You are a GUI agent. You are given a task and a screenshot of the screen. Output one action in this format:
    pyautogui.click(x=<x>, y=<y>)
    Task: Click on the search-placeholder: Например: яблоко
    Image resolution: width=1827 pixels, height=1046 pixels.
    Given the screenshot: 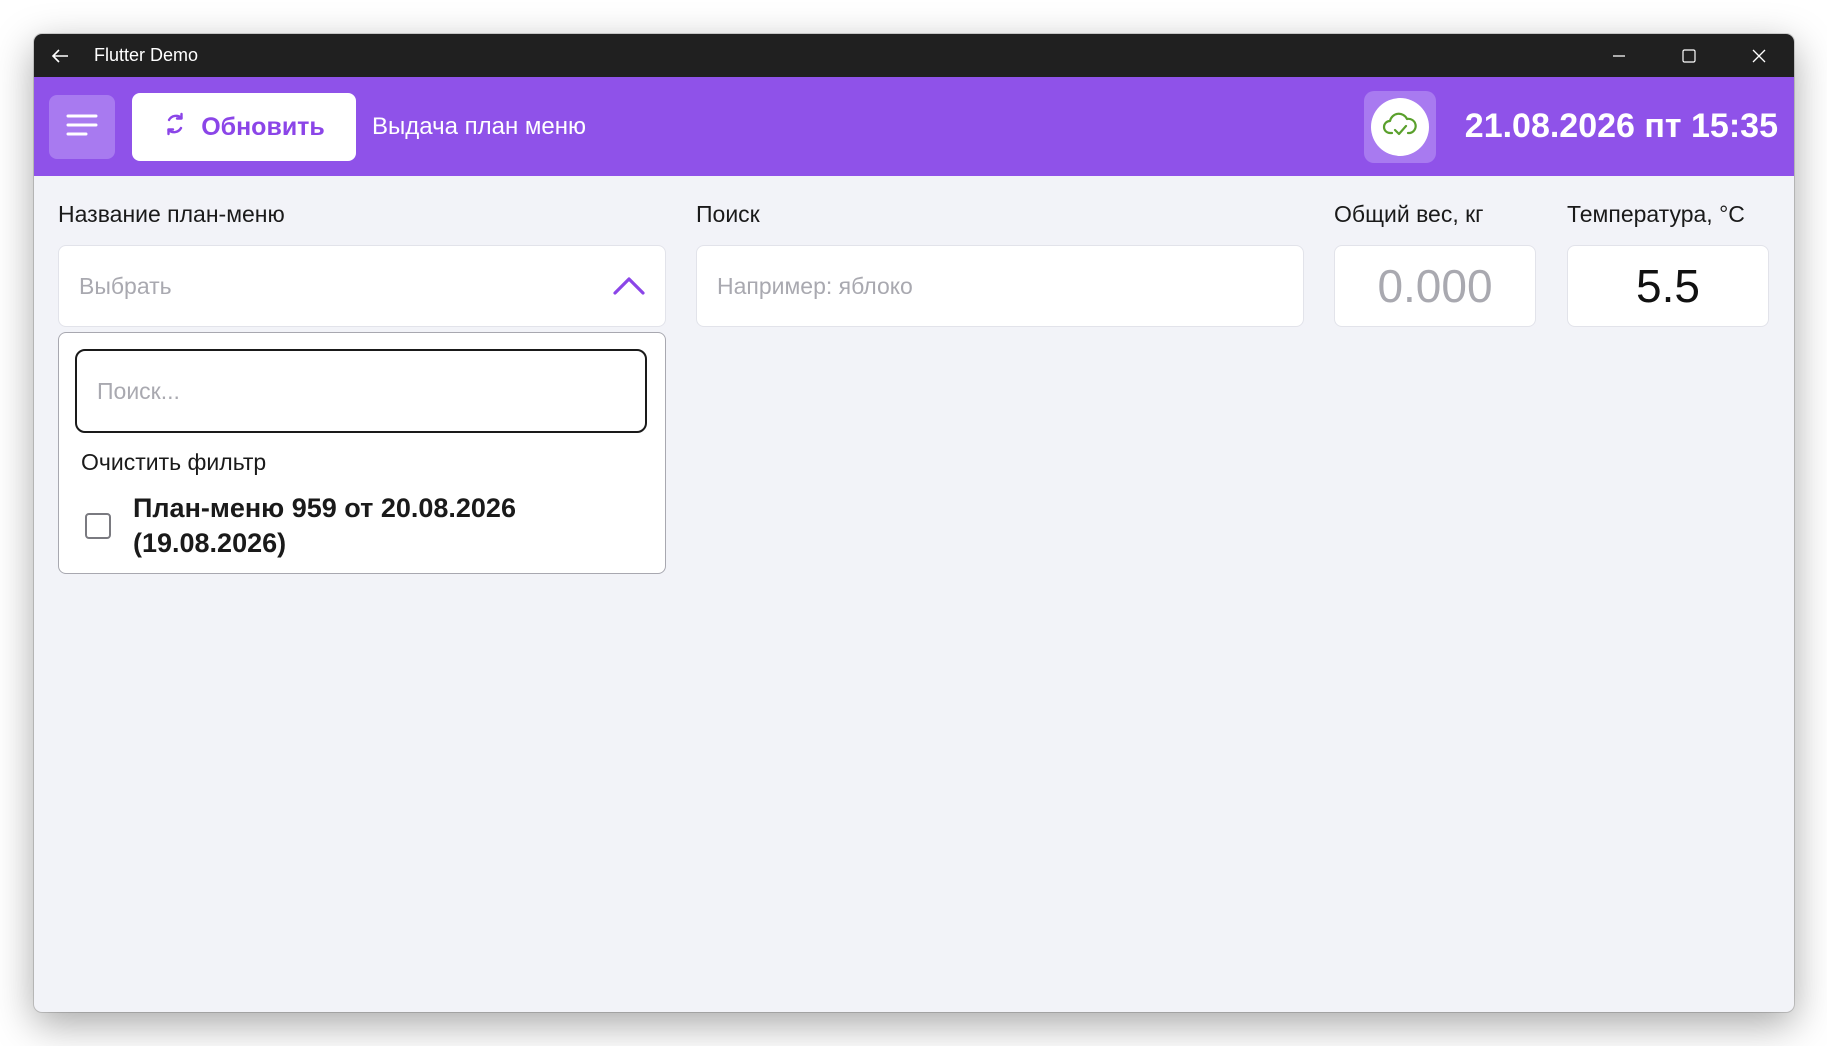 What is the action you would take?
    pyautogui.click(x=815, y=286)
    